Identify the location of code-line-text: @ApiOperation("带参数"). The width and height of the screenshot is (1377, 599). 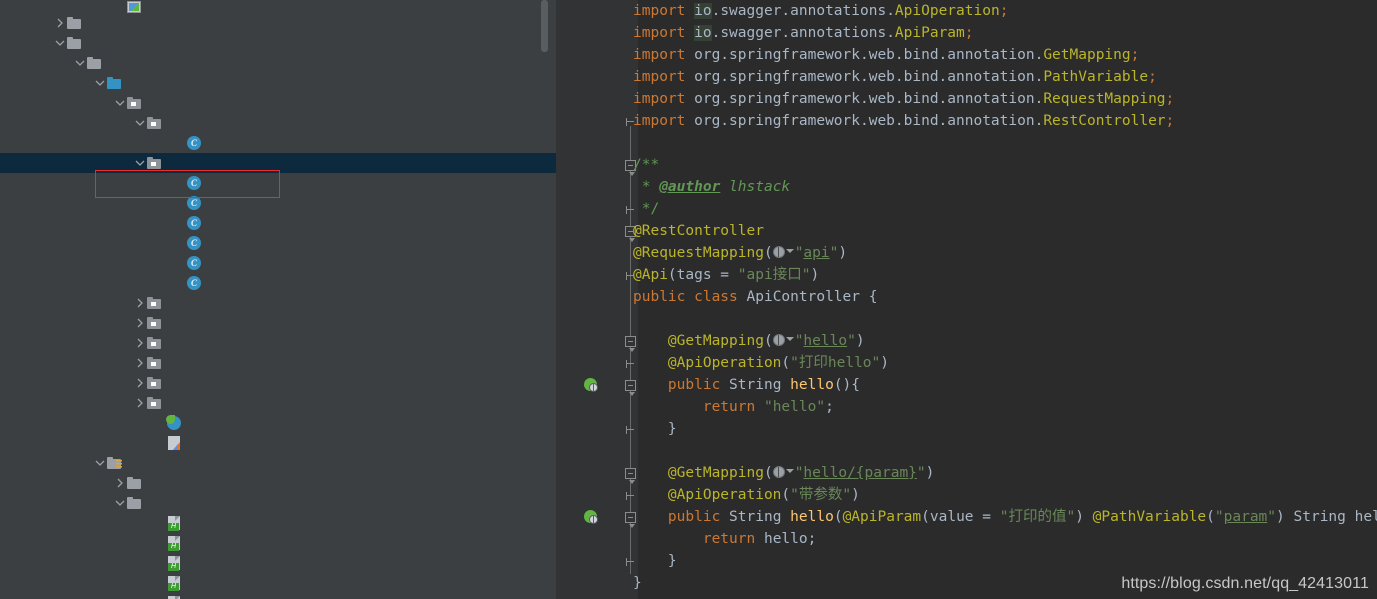
(763, 495).